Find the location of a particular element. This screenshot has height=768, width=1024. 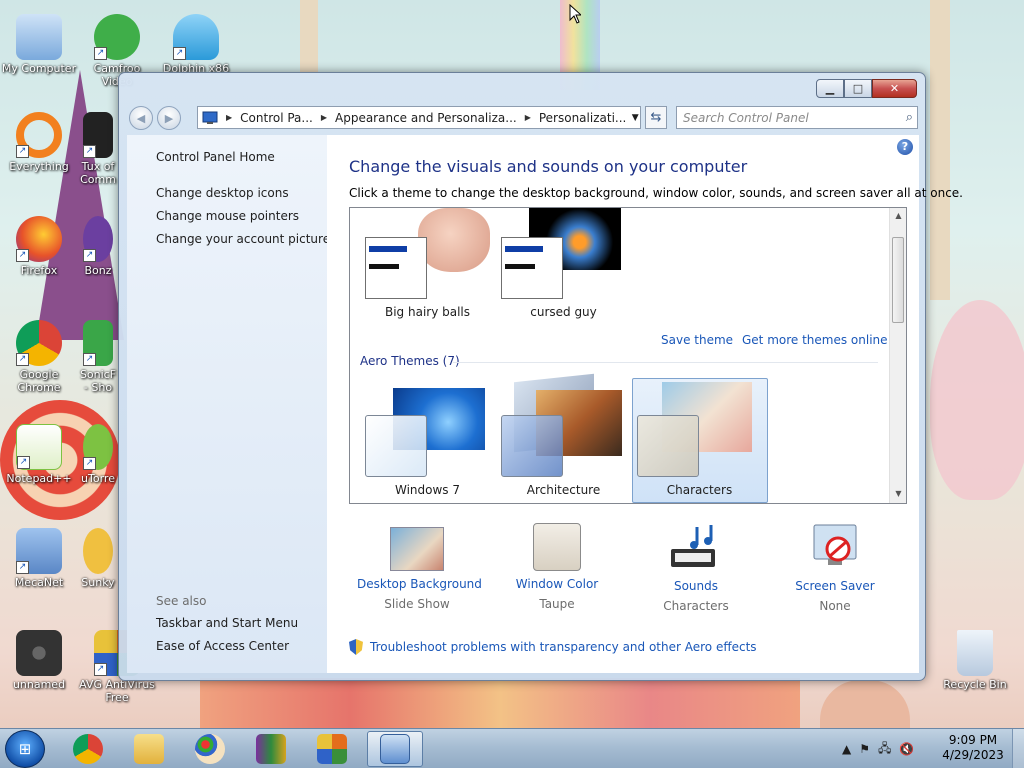

change-account-picture-link: Change your account picture is located at coordinates (243, 239).